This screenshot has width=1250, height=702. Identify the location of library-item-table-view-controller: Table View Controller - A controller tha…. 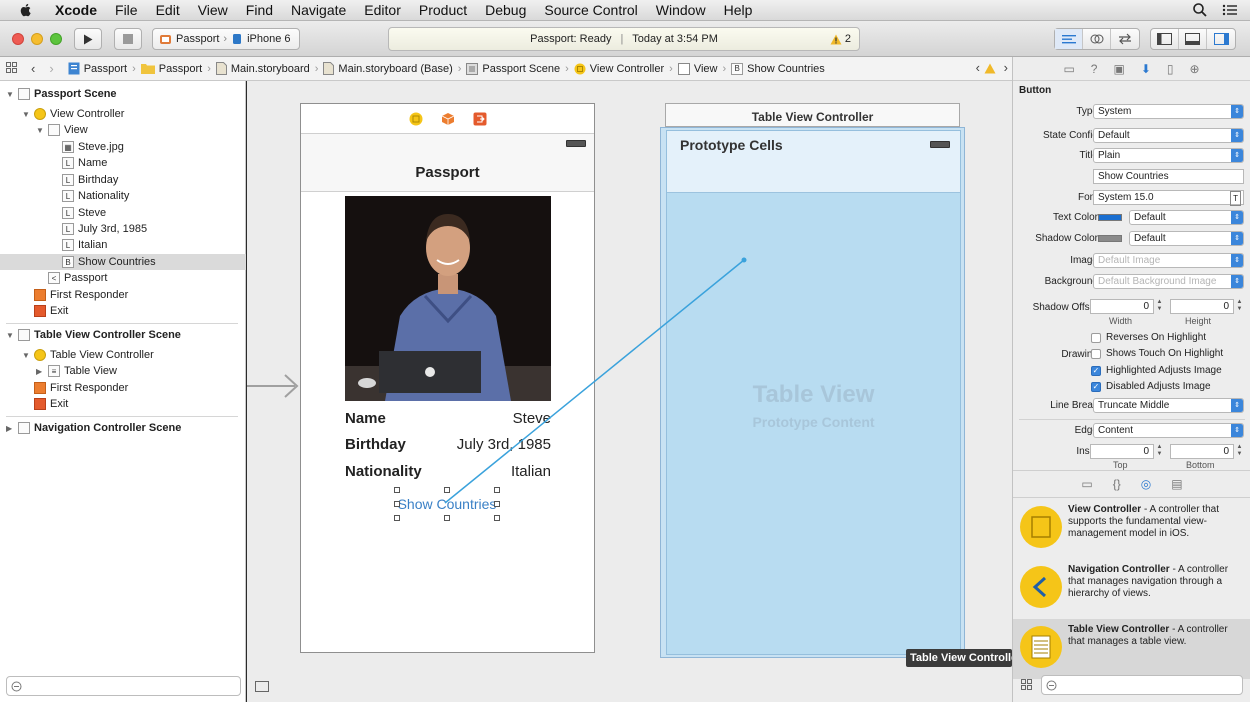
(1131, 649).